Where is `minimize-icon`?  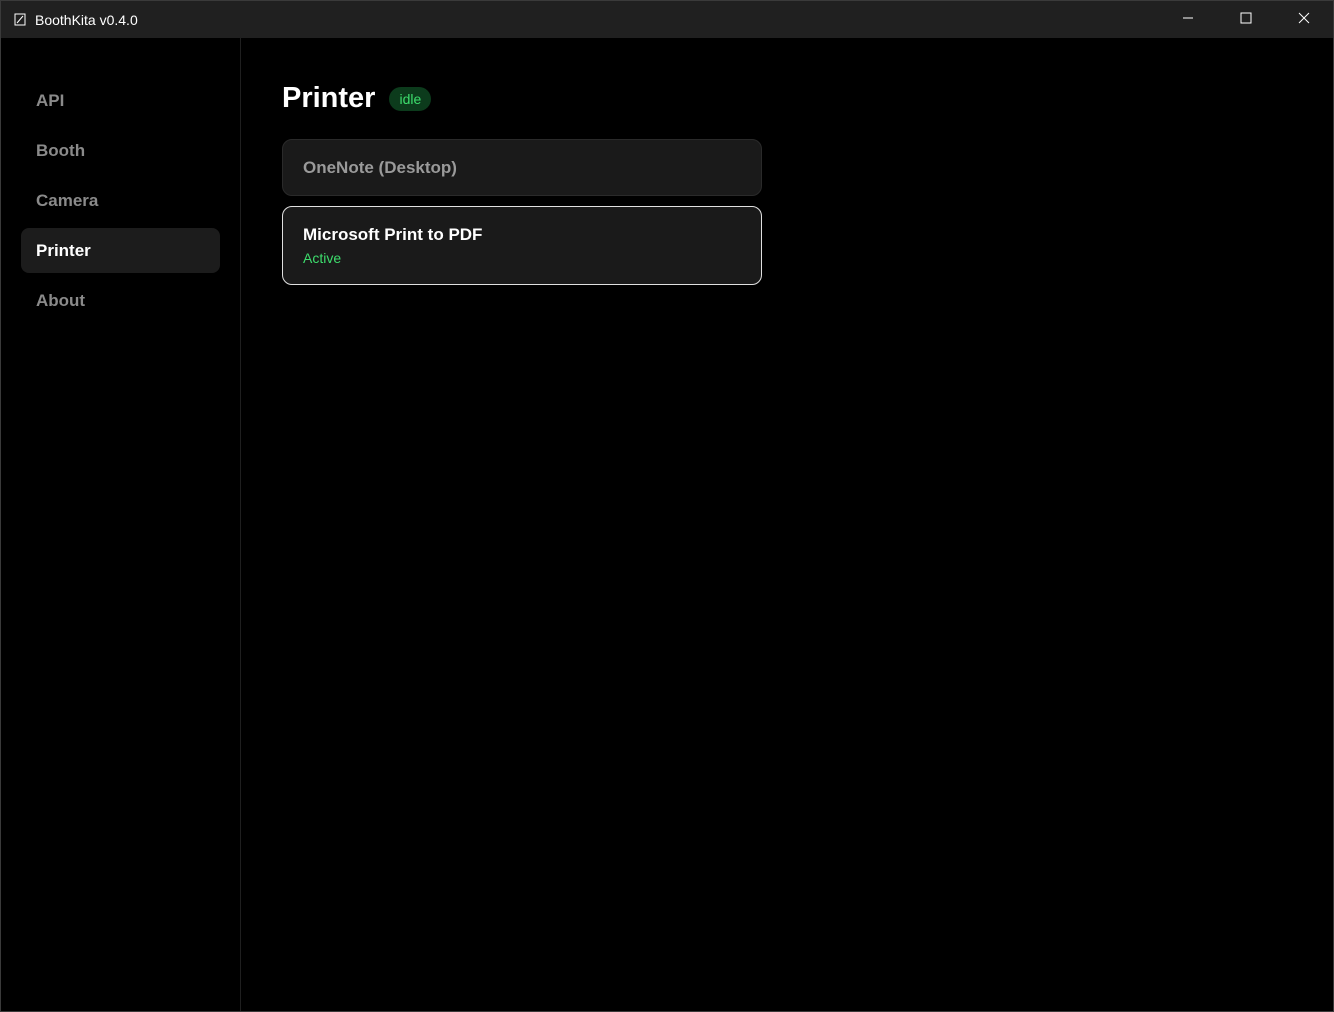 minimize-icon is located at coordinates (1188, 20).